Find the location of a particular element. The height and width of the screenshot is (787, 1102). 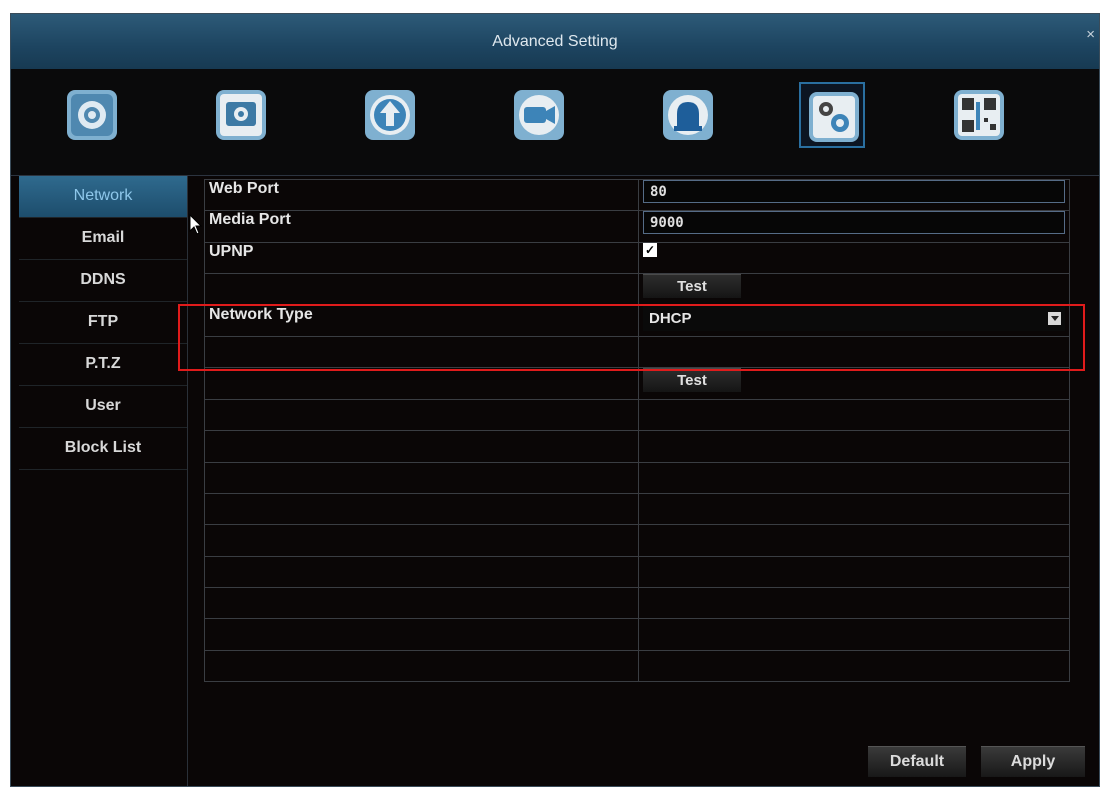

network-test-button: Test is located at coordinates (692, 380).